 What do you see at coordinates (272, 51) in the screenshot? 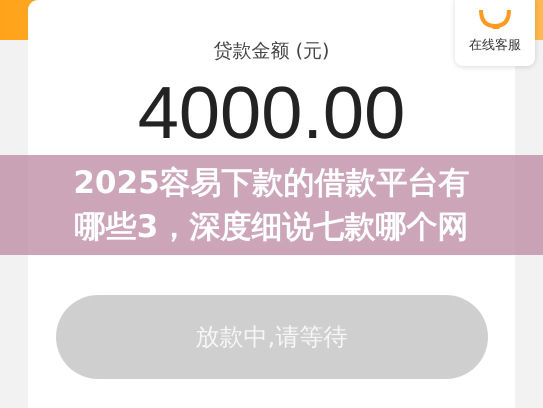
I see `amount-label: 贷款金额 (元)` at bounding box center [272, 51].